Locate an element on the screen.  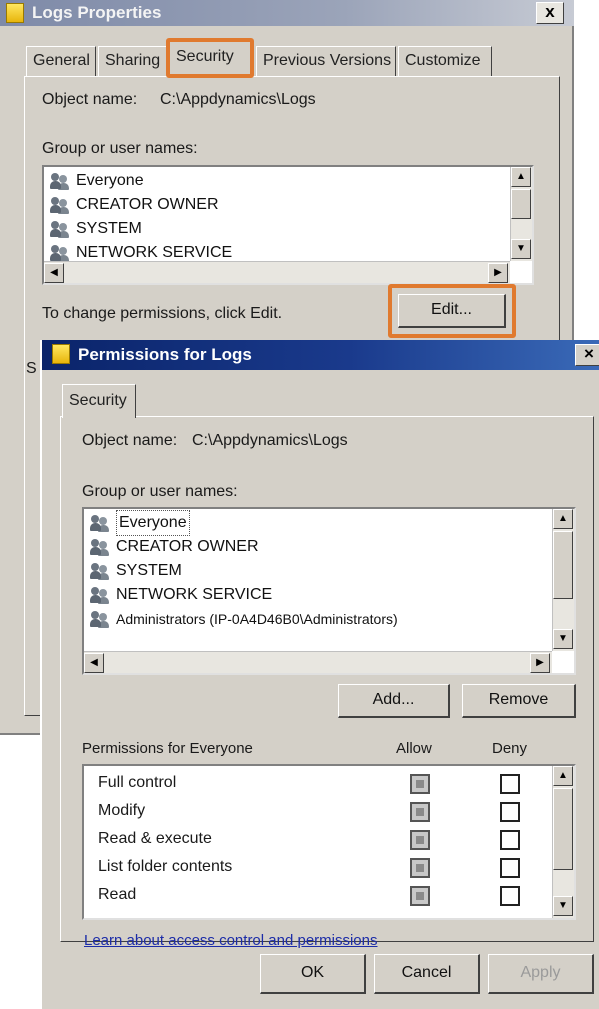
permissions-for-label: Permissions for Everyone is located at coordinates (167, 748).